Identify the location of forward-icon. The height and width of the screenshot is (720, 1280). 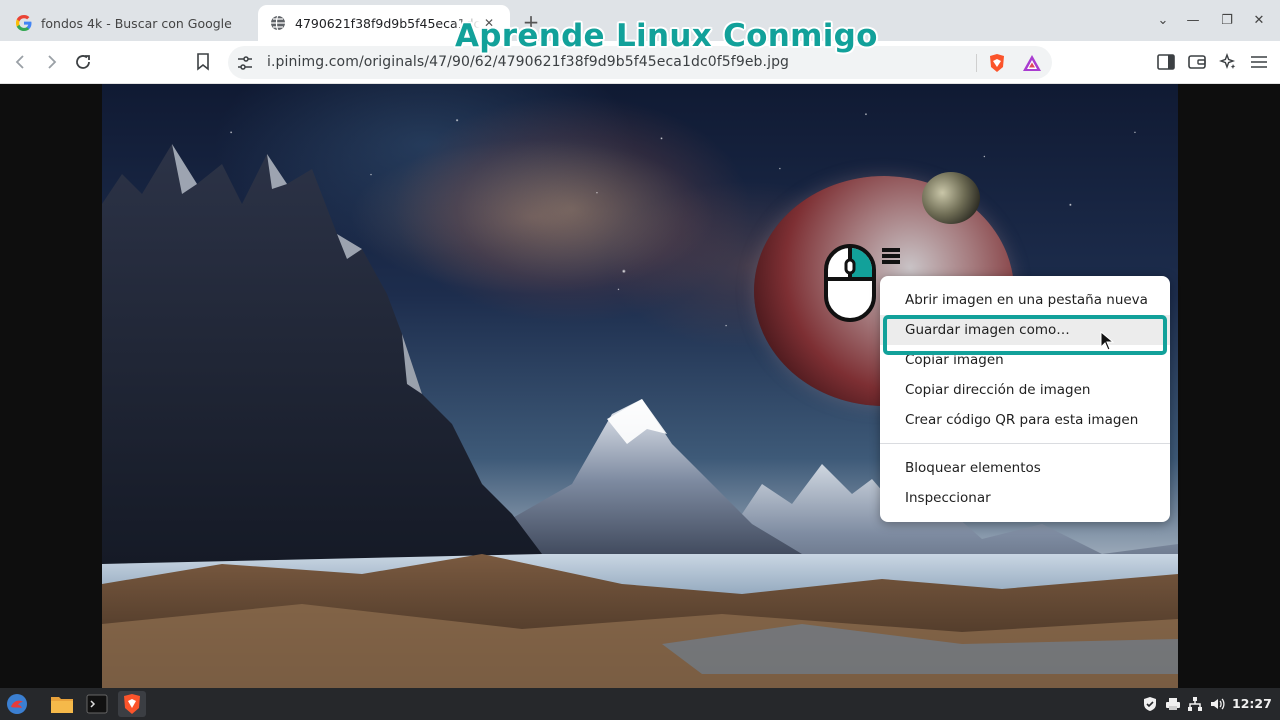
(52, 62).